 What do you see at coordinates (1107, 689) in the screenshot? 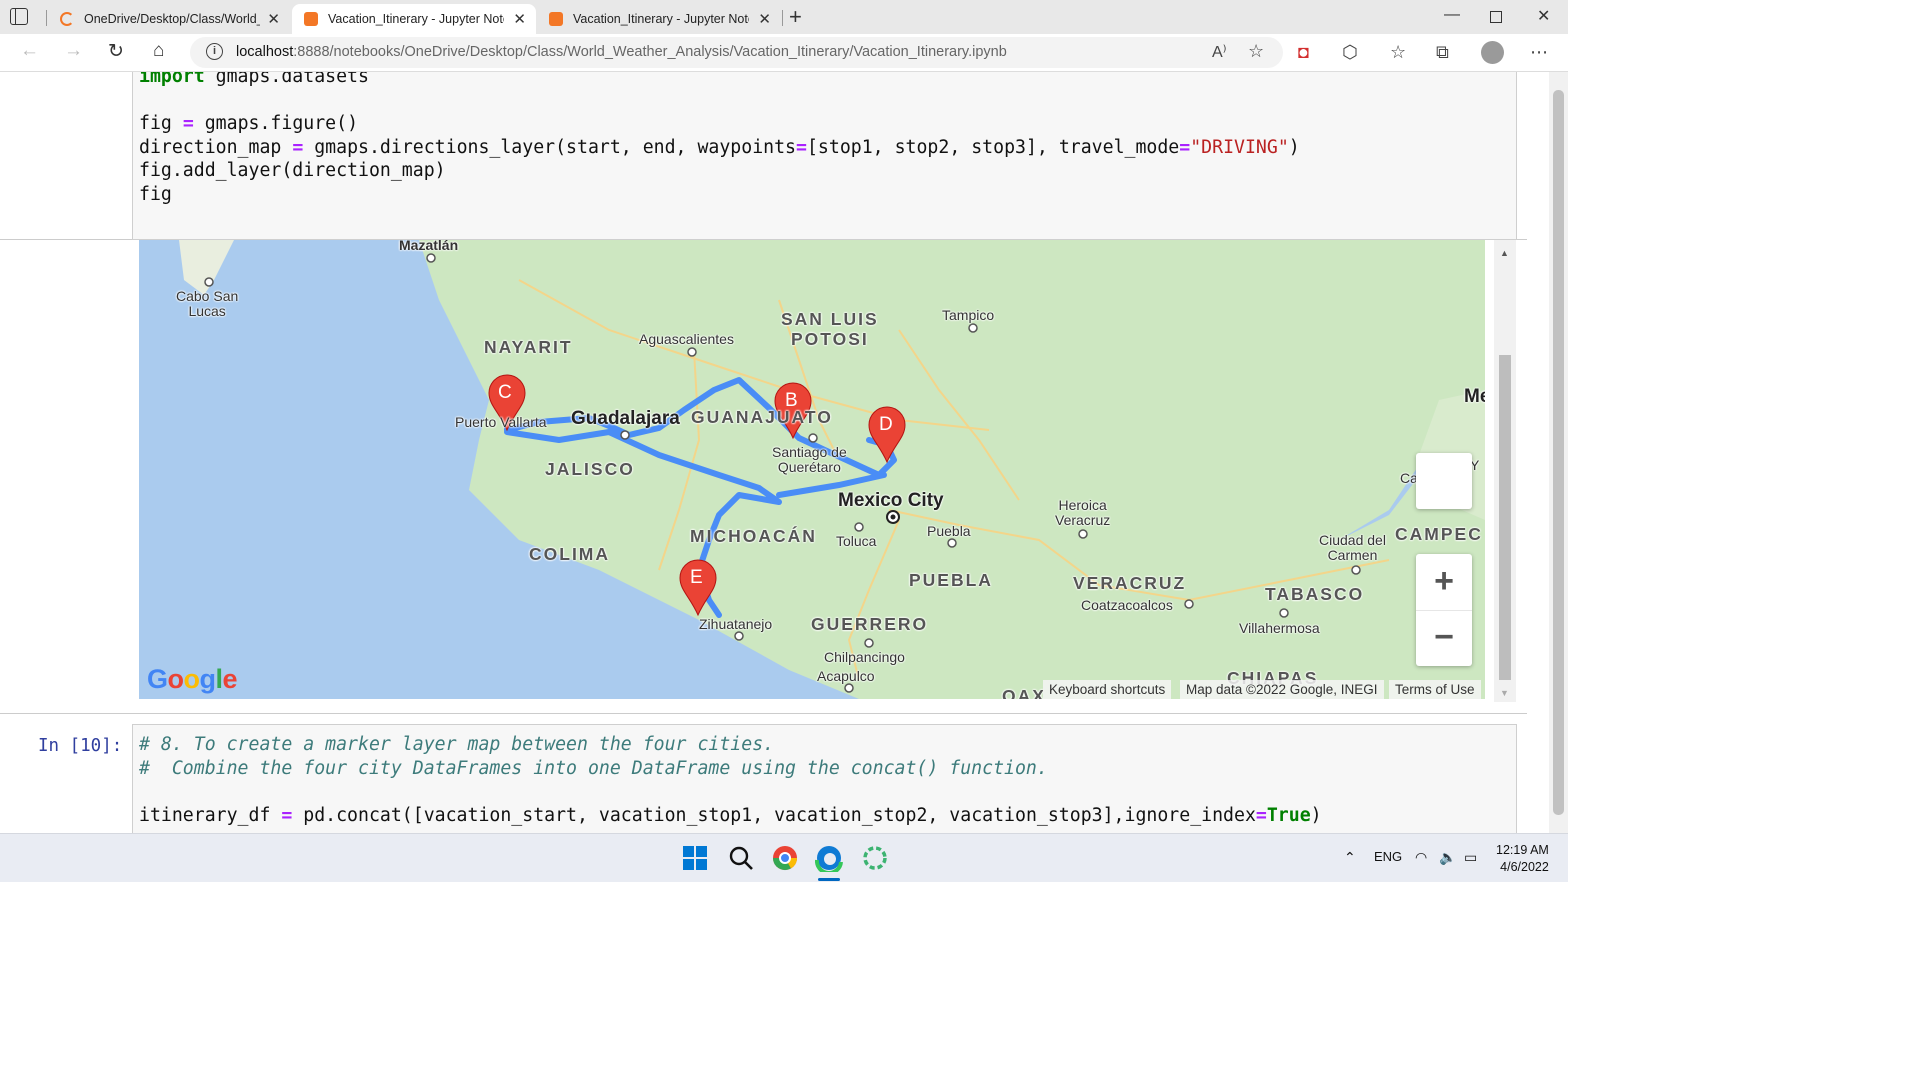
I see `keyboard-shortcuts-link: Keyboard shortcuts` at bounding box center [1107, 689].